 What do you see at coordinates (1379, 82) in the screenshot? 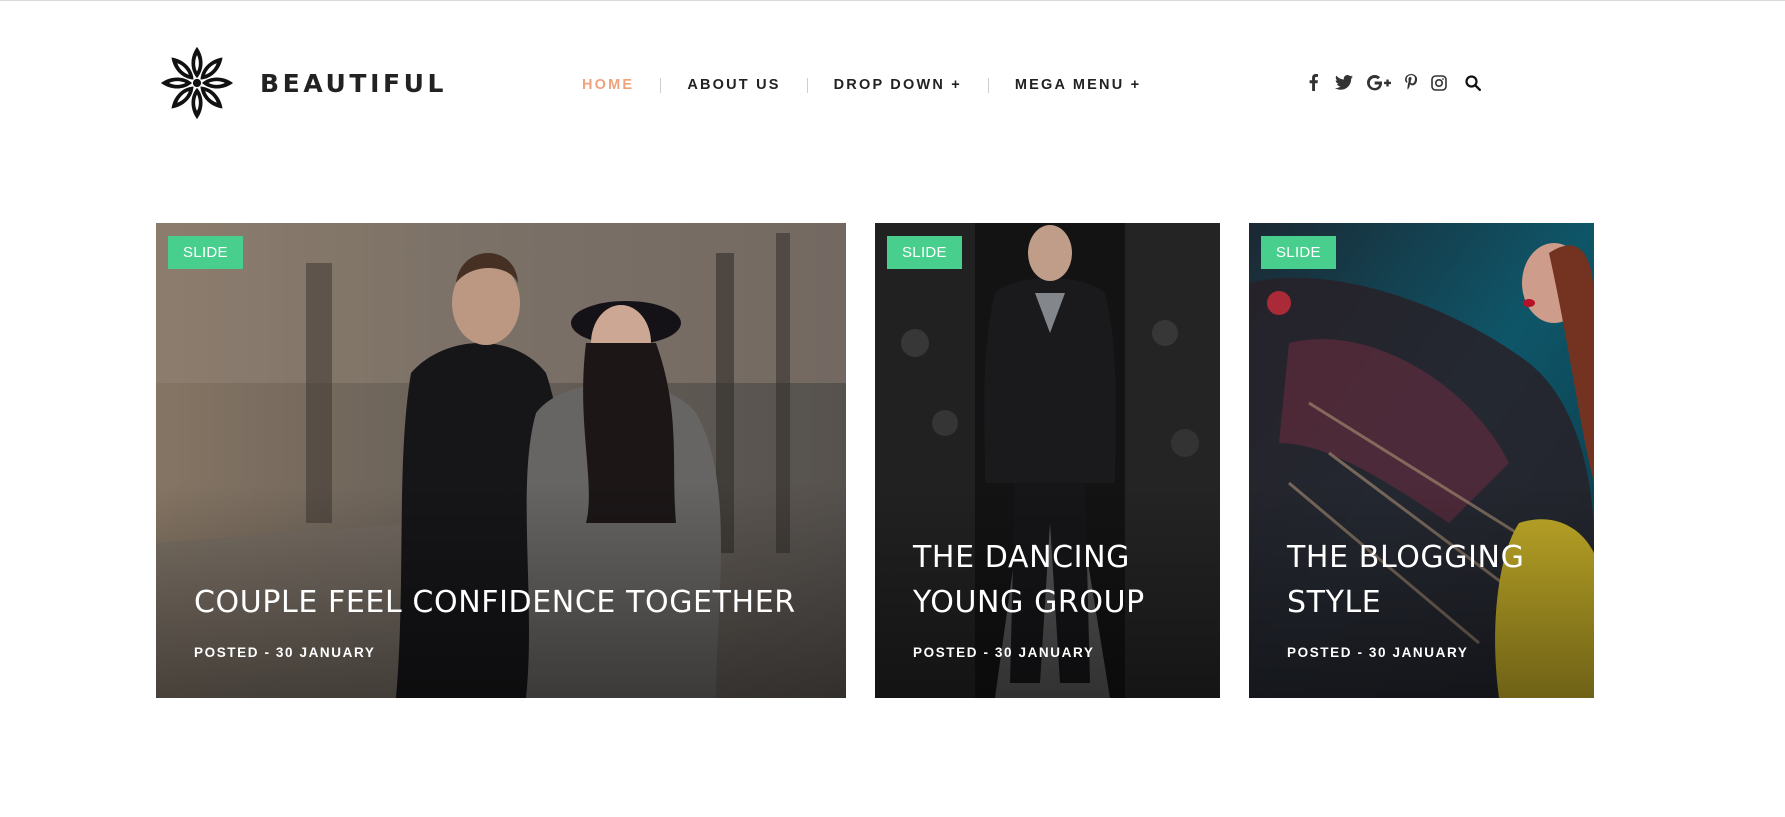
I see `google-plus-icon` at bounding box center [1379, 82].